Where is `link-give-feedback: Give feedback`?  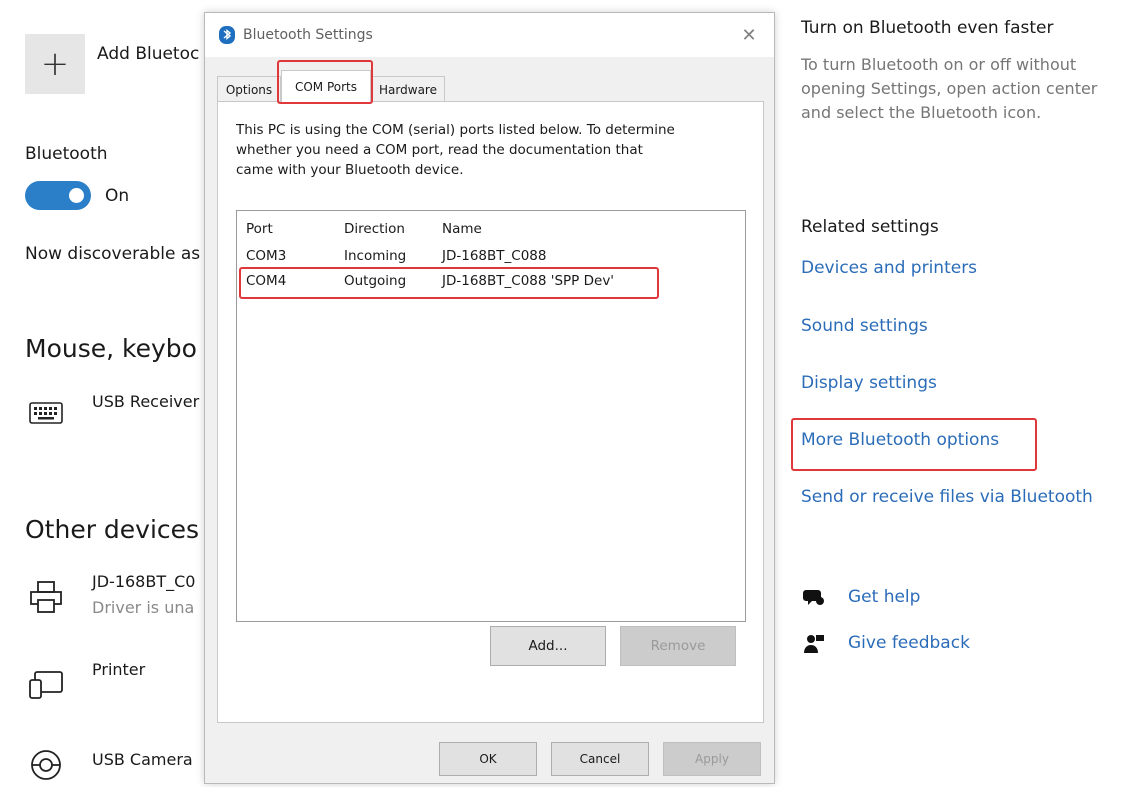 link-give-feedback: Give feedback is located at coordinates (909, 643).